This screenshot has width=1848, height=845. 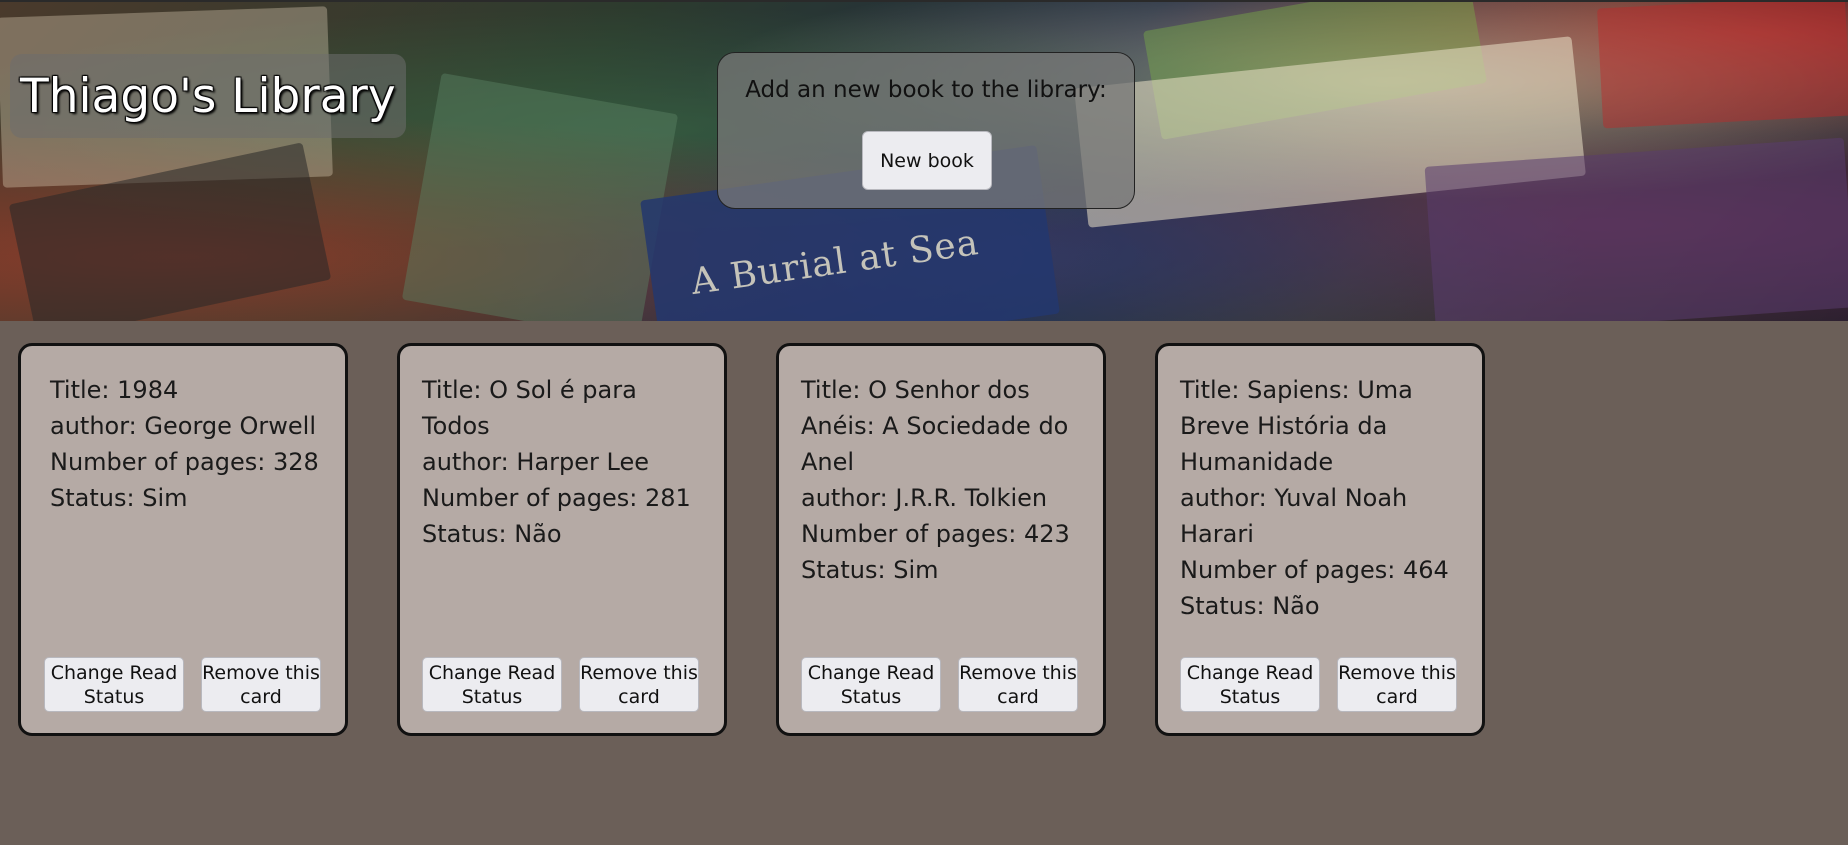 What do you see at coordinates (926, 90) in the screenshot?
I see `add-book-prompt: Add an new book to the library:` at bounding box center [926, 90].